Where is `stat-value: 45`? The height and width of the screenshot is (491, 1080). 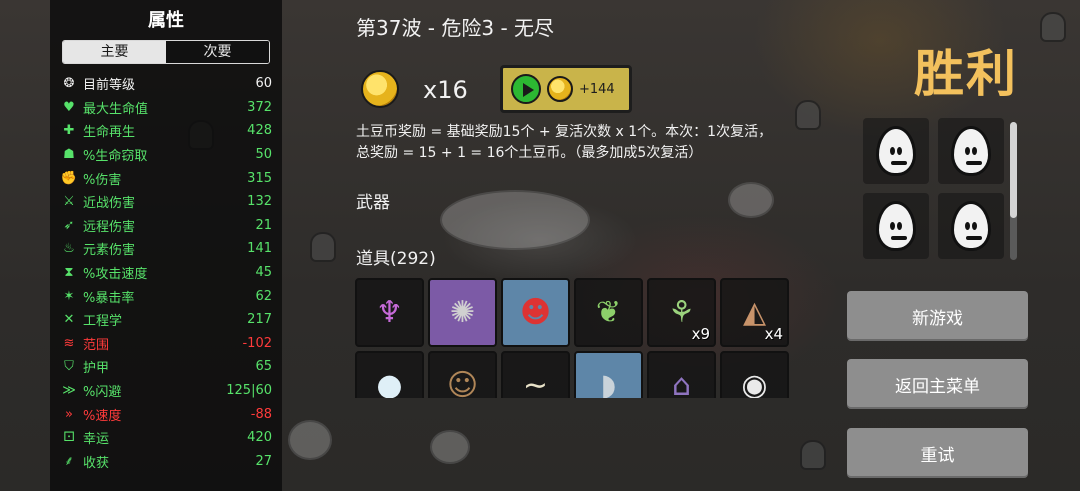 stat-value: 45 is located at coordinates (263, 273).